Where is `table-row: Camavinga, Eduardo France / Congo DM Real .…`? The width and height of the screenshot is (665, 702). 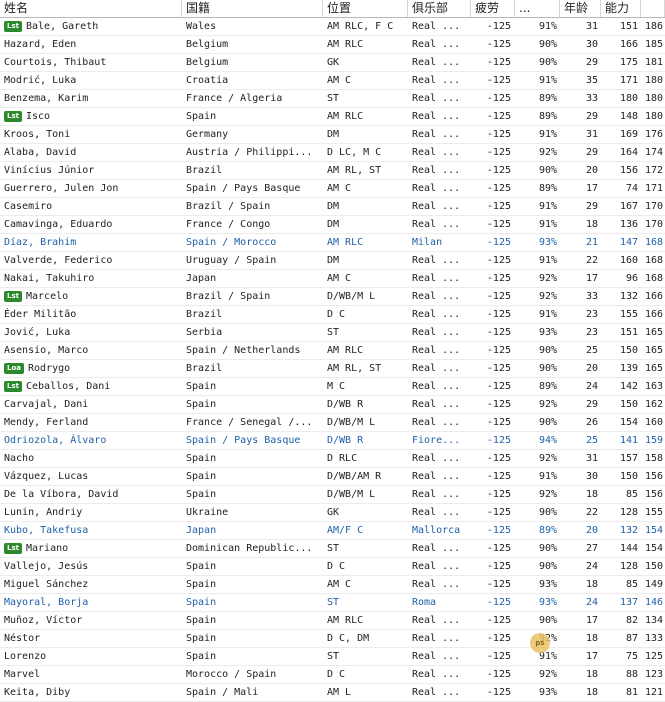
table-row: Camavinga, Eduardo France / Congo DM Real .… is located at coordinates (332, 225).